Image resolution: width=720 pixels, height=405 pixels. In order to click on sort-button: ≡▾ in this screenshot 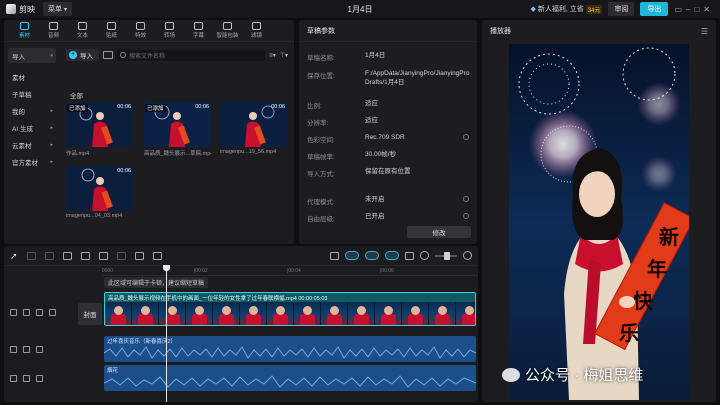, I will do `click(272, 55)`.